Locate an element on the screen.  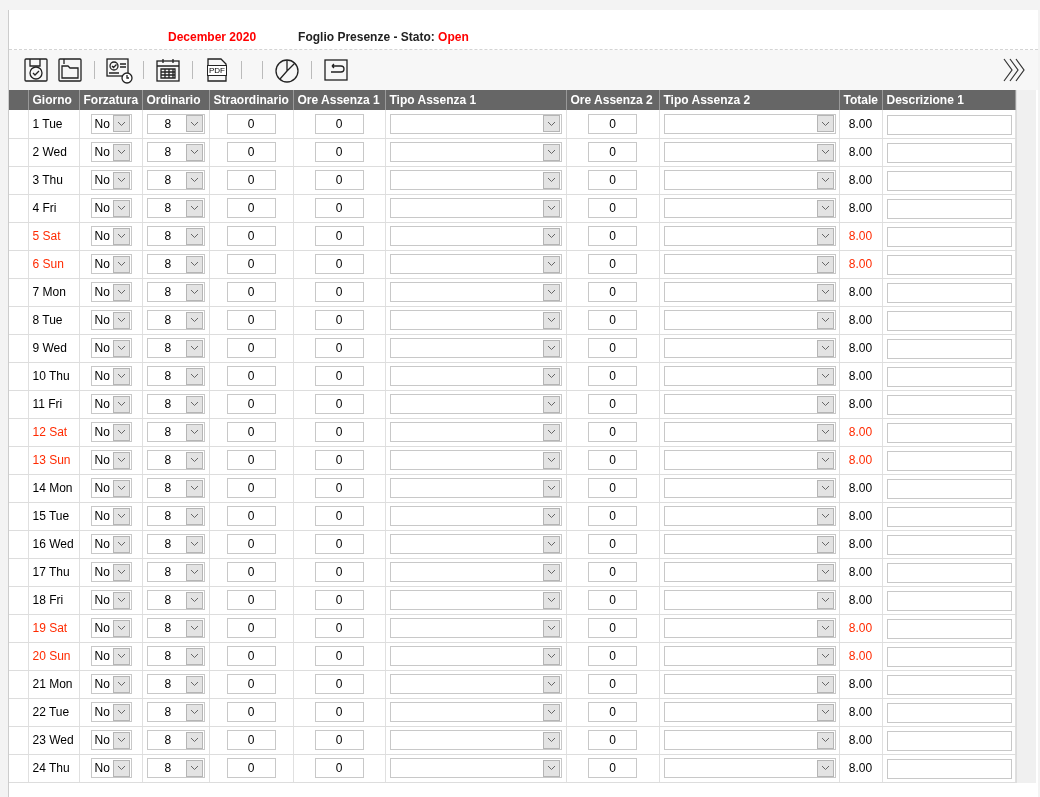
calendar-icon is located at coordinates (168, 70).